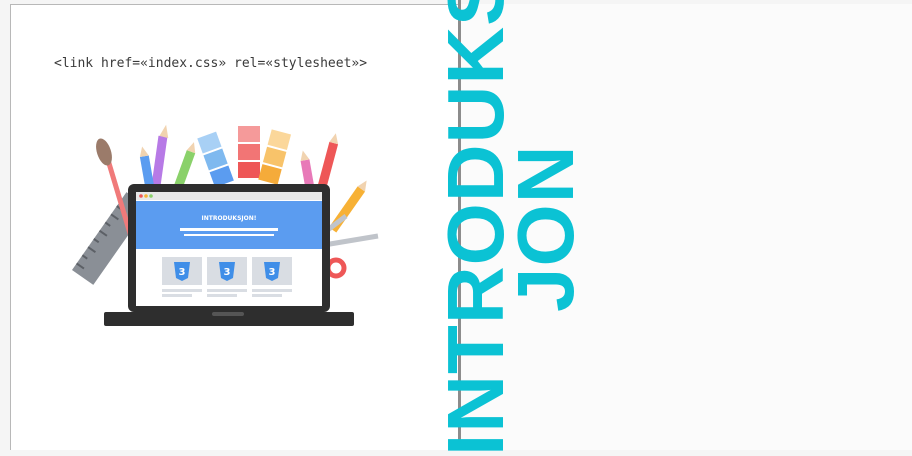  What do you see at coordinates (244, 157) in the screenshot?
I see `color-swatch-icons` at bounding box center [244, 157].